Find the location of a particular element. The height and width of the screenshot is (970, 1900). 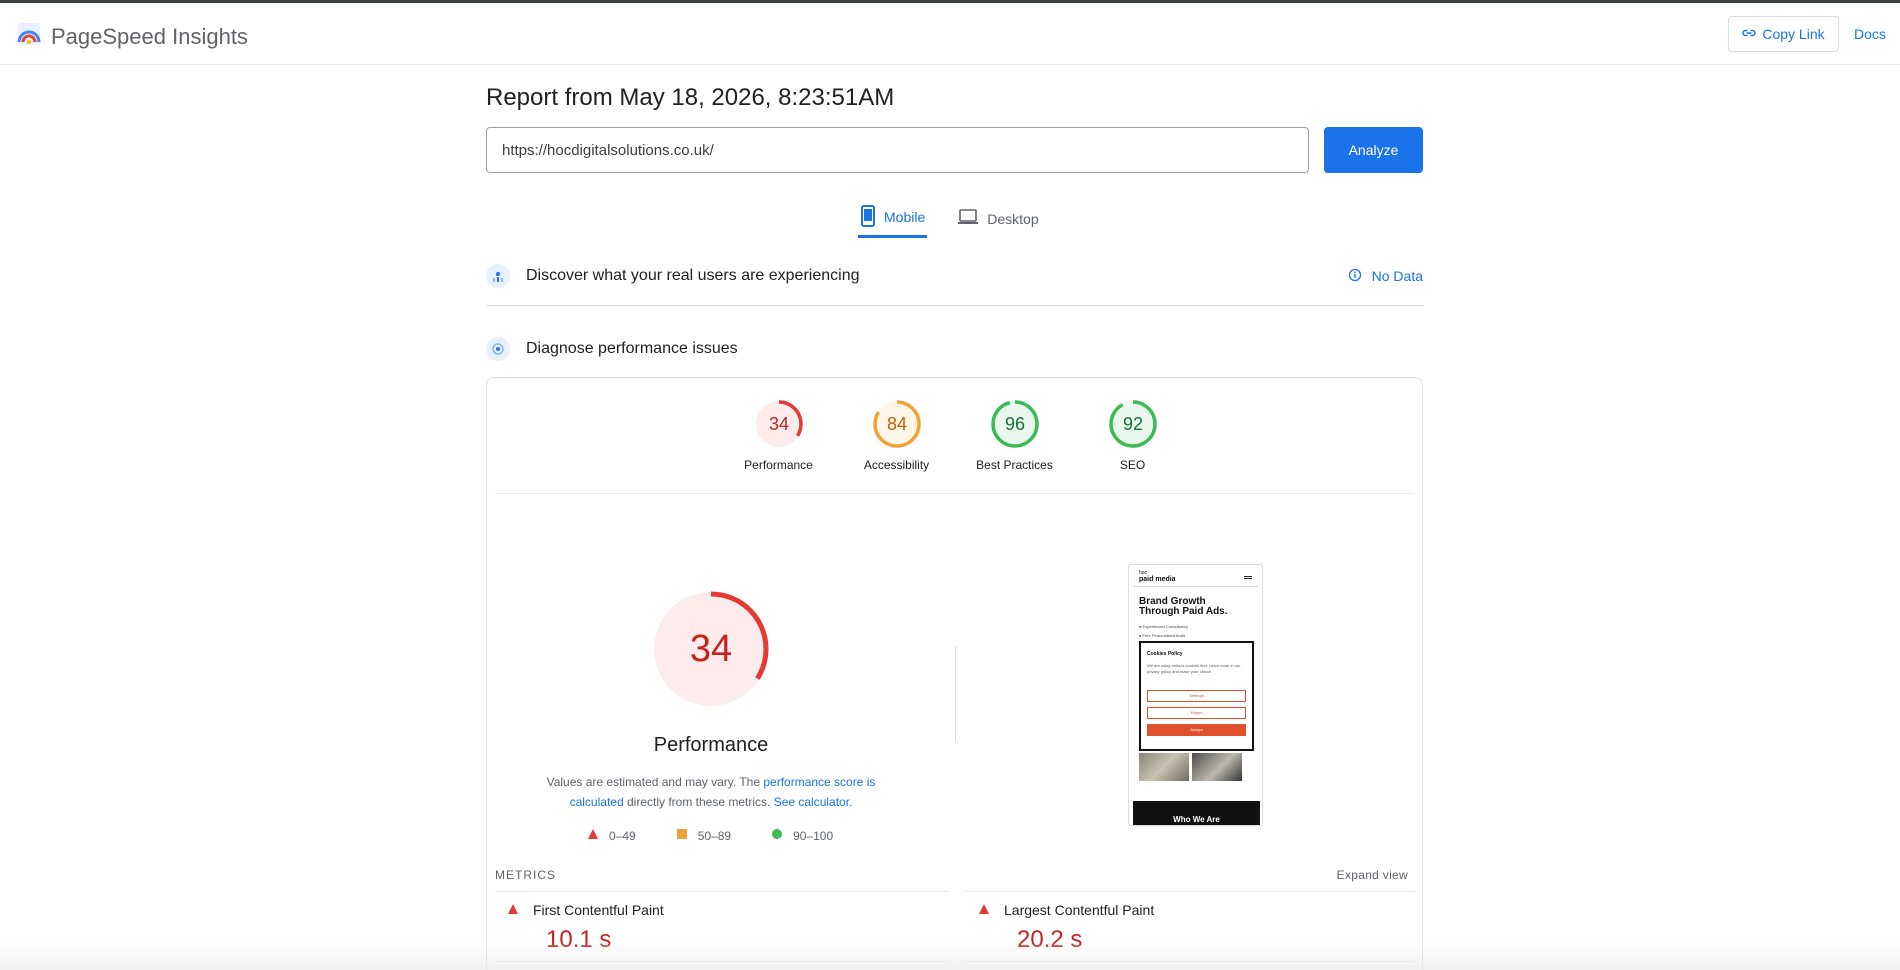

section-divider is located at coordinates (954, 305).